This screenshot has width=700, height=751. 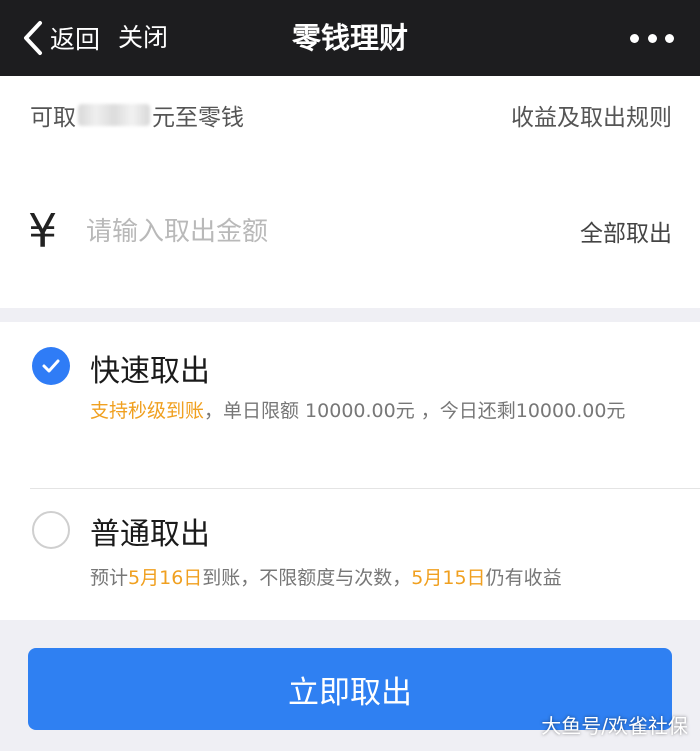 What do you see at coordinates (53, 118) in the screenshot?
I see `available-prefix: 可取` at bounding box center [53, 118].